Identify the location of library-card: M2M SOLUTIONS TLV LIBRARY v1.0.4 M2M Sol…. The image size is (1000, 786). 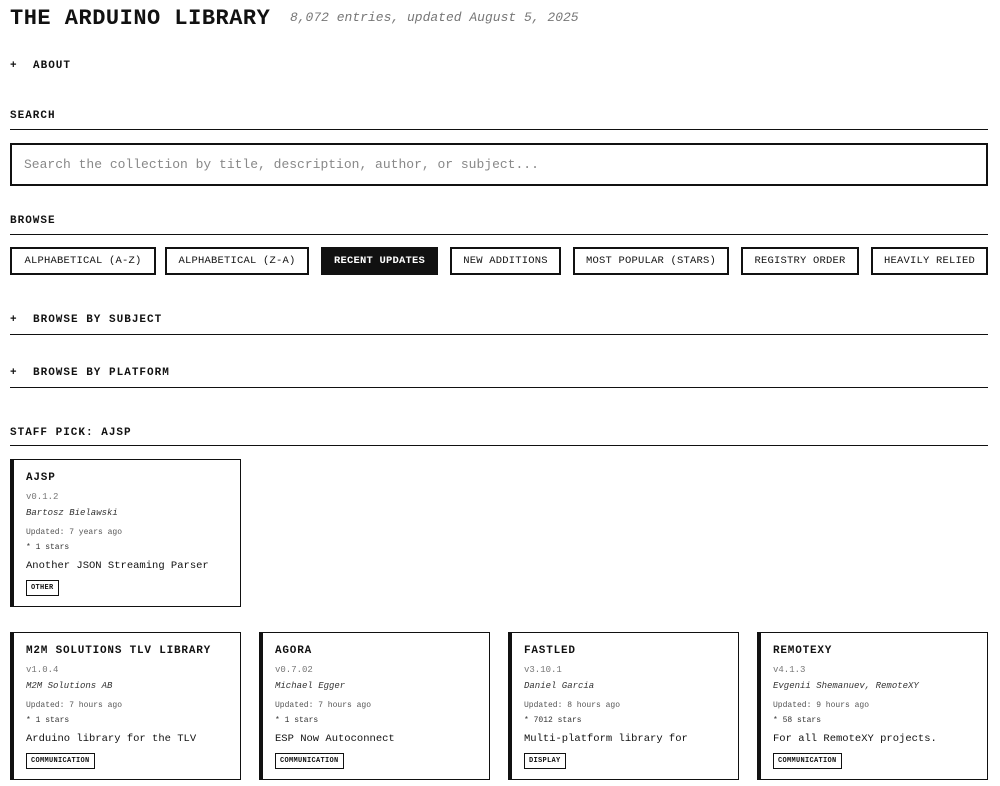
(125, 706).